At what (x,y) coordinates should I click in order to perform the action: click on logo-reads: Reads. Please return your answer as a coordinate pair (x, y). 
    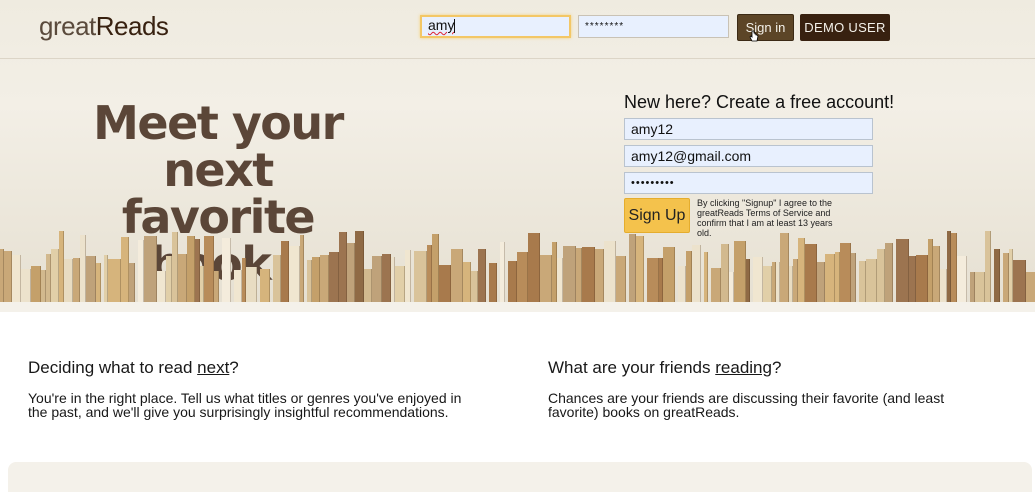
    Looking at the image, I should click on (132, 26).